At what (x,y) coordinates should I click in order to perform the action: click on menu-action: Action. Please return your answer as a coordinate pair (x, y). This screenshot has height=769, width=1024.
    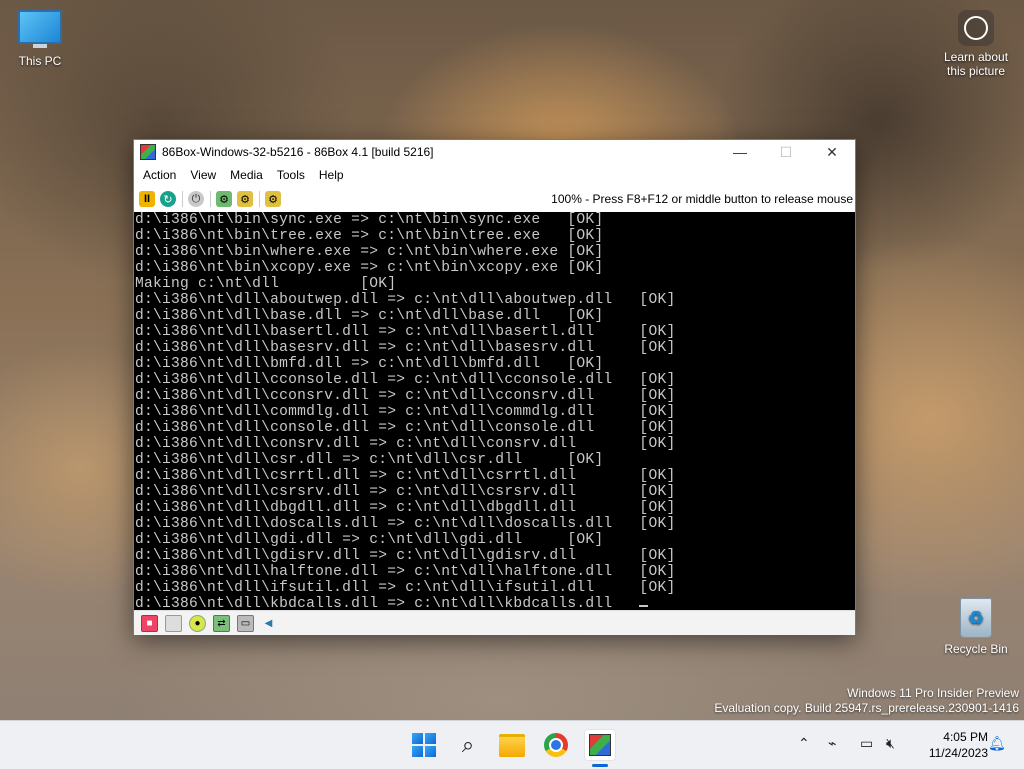
    Looking at the image, I should click on (159, 175).